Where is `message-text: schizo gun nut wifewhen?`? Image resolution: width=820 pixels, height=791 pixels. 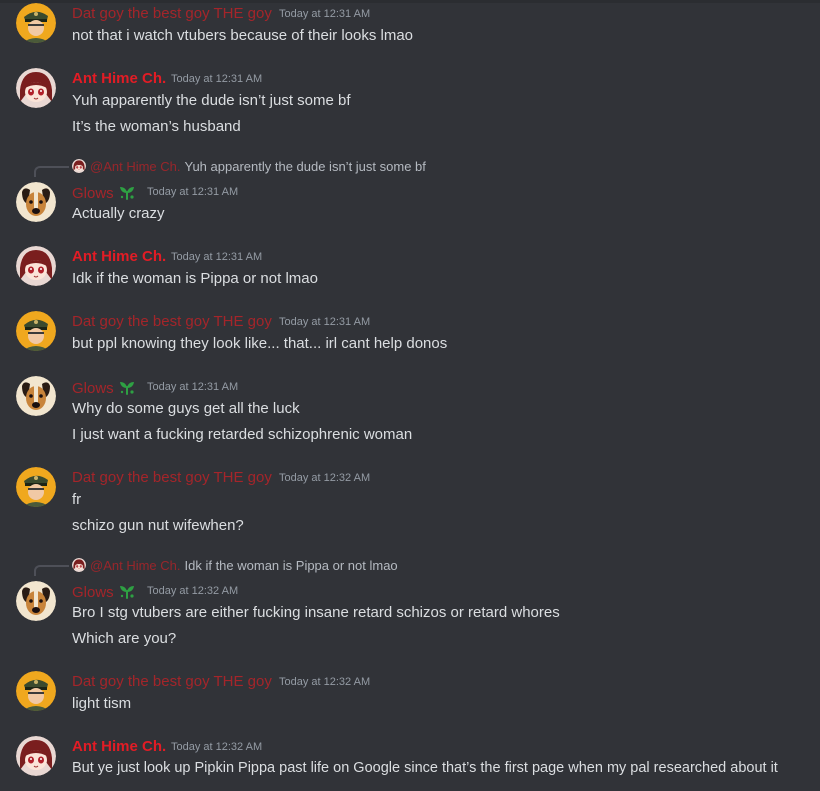
message-text: schizo gun nut wifewhen? is located at coordinates (158, 525).